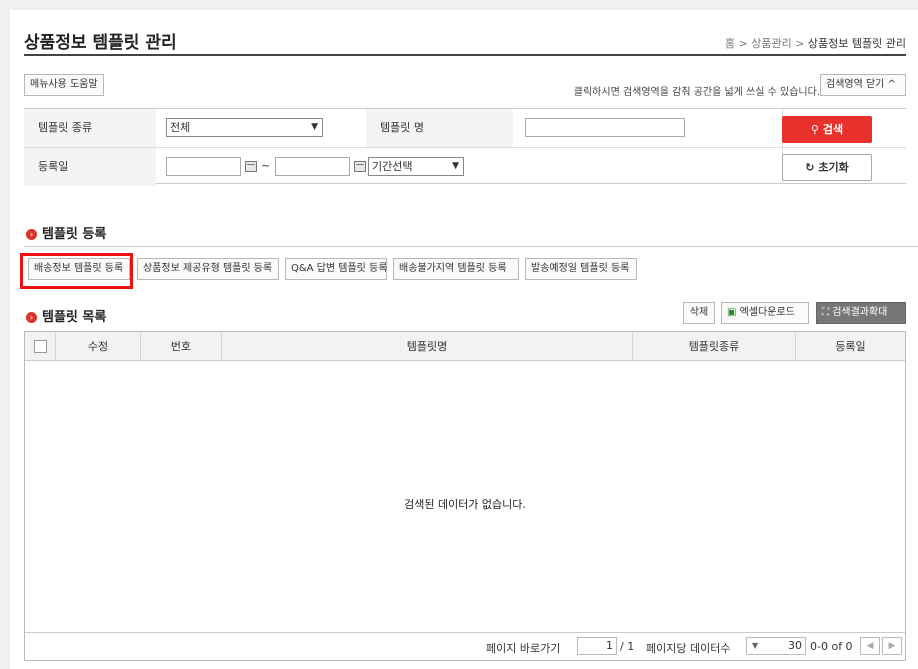  What do you see at coordinates (810, 167) in the screenshot?
I see `refresh-icon: ↻` at bounding box center [810, 167].